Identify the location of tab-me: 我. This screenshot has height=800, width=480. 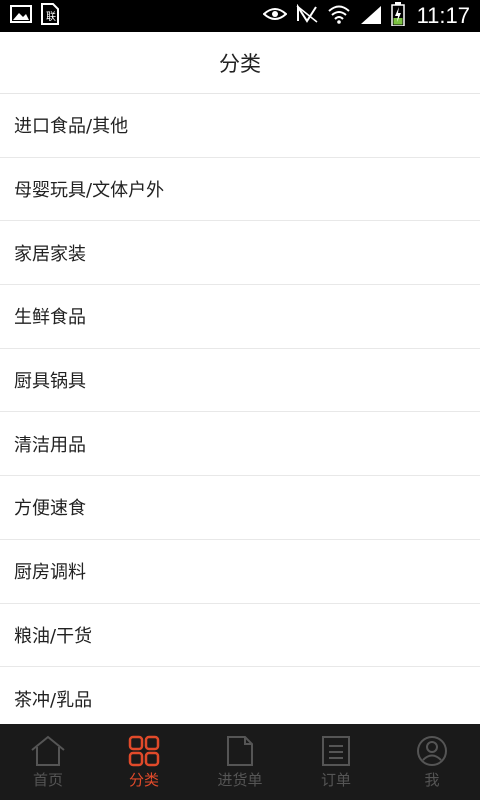
(432, 762).